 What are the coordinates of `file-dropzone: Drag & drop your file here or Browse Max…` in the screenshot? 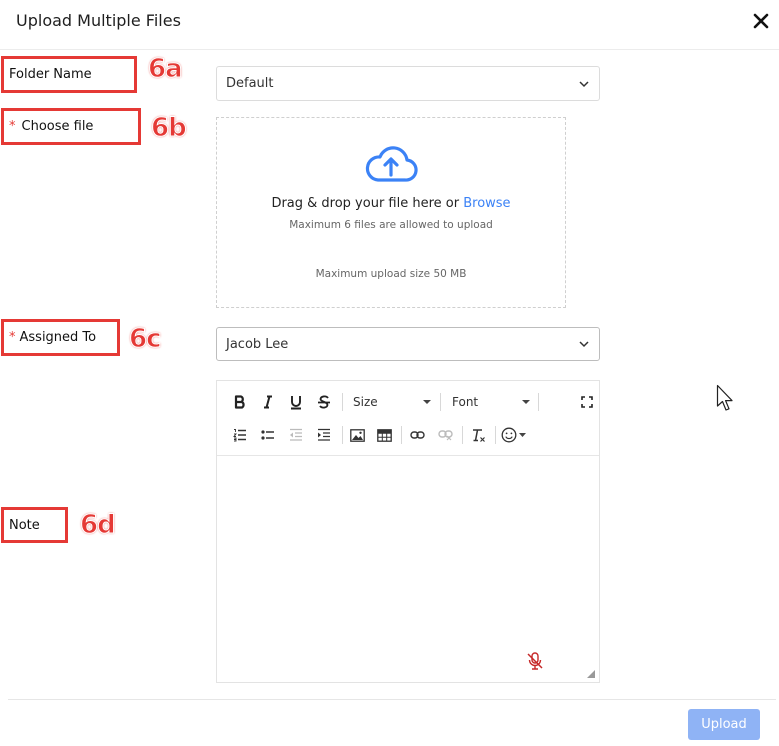 It's located at (391, 212).